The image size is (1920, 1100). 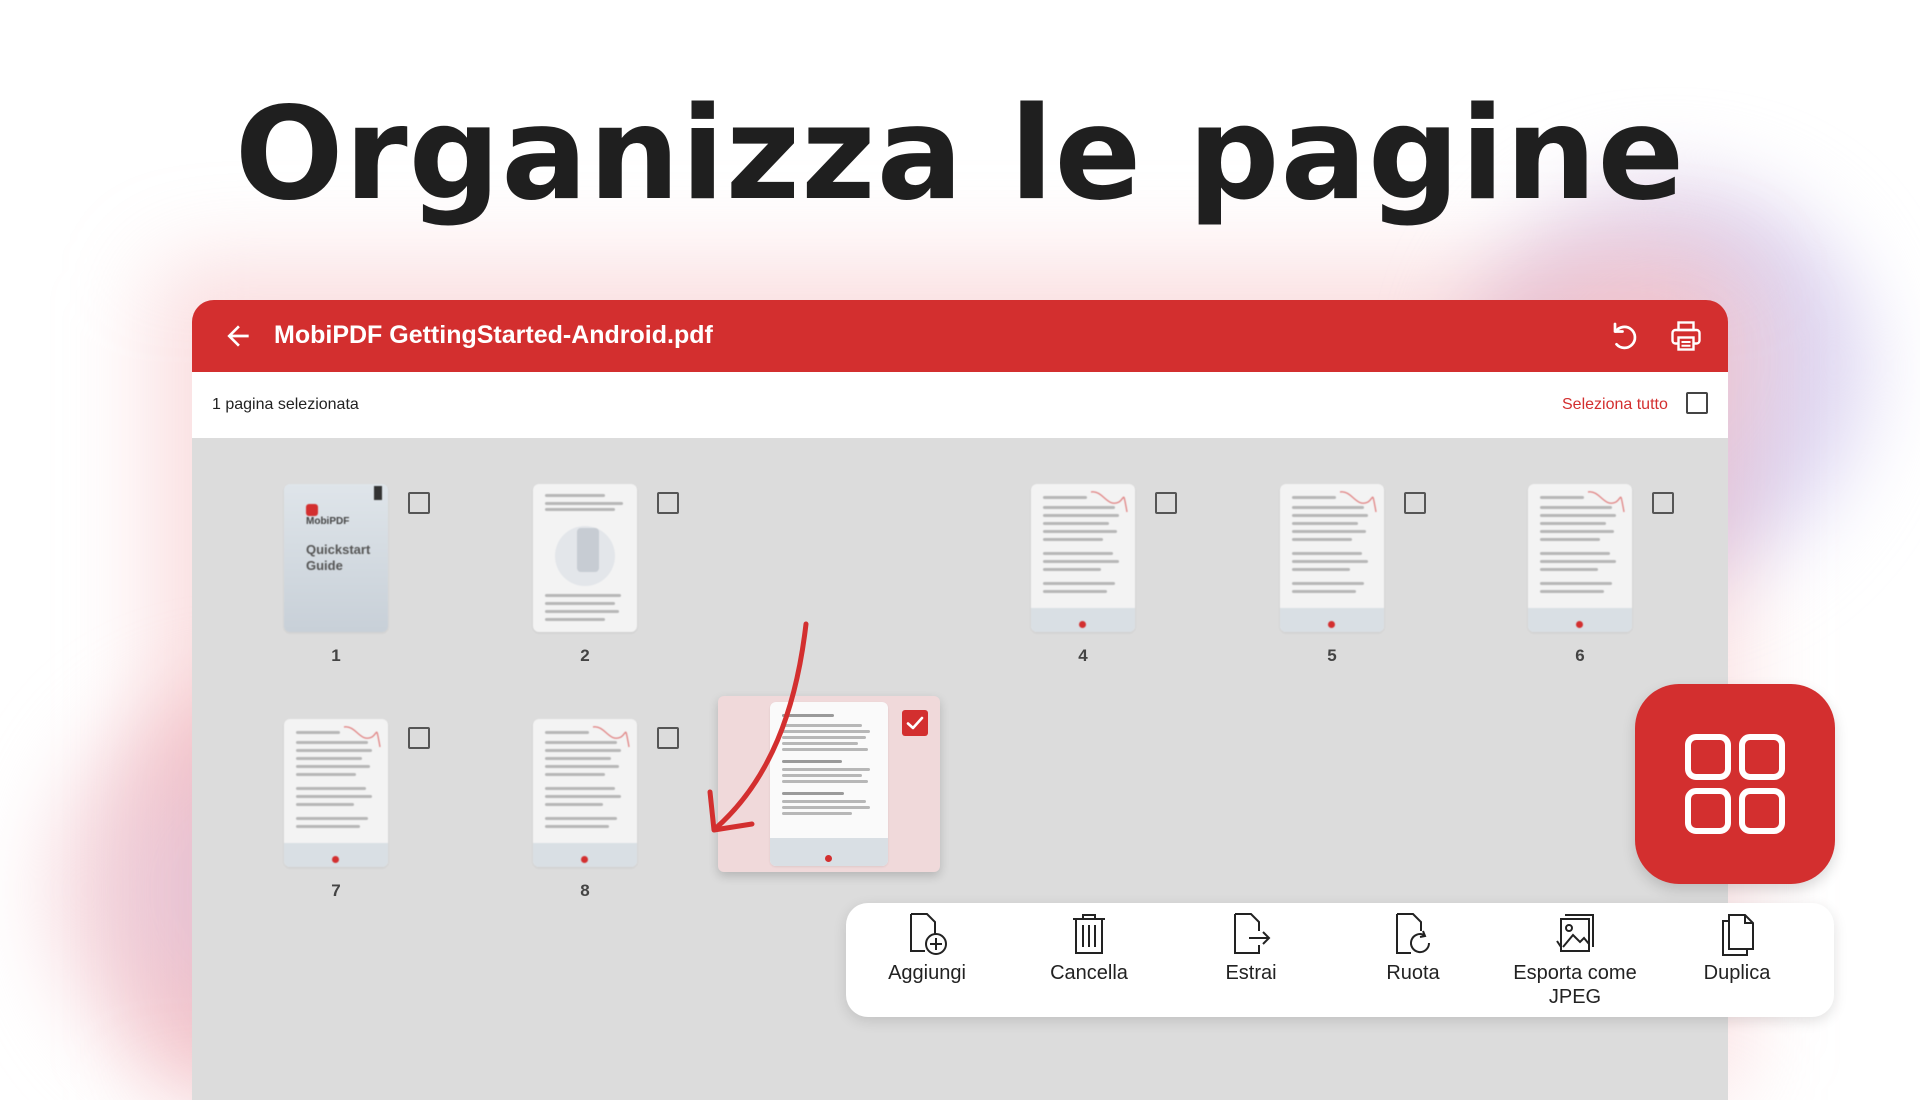 What do you see at coordinates (758, 727) in the screenshot?
I see `drag-arrow-icon` at bounding box center [758, 727].